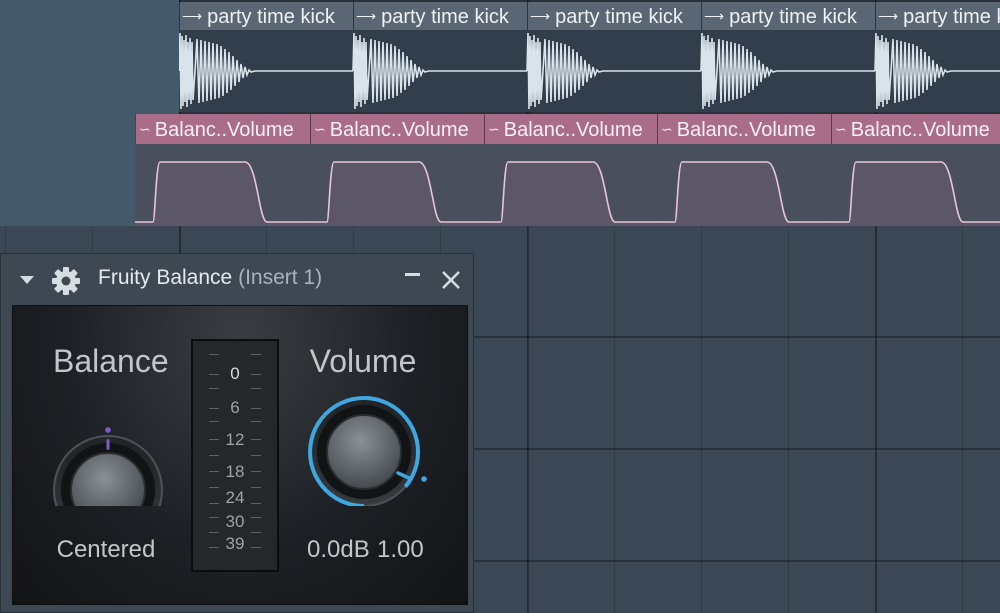  I want to click on balance-knob, so click(109, 446).